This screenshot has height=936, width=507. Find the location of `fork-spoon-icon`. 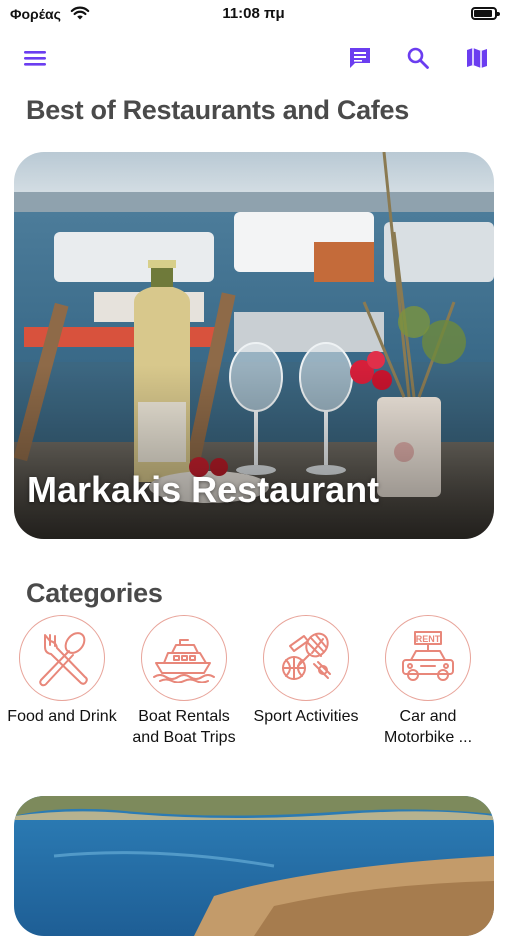

fork-spoon-icon is located at coordinates (63, 659).